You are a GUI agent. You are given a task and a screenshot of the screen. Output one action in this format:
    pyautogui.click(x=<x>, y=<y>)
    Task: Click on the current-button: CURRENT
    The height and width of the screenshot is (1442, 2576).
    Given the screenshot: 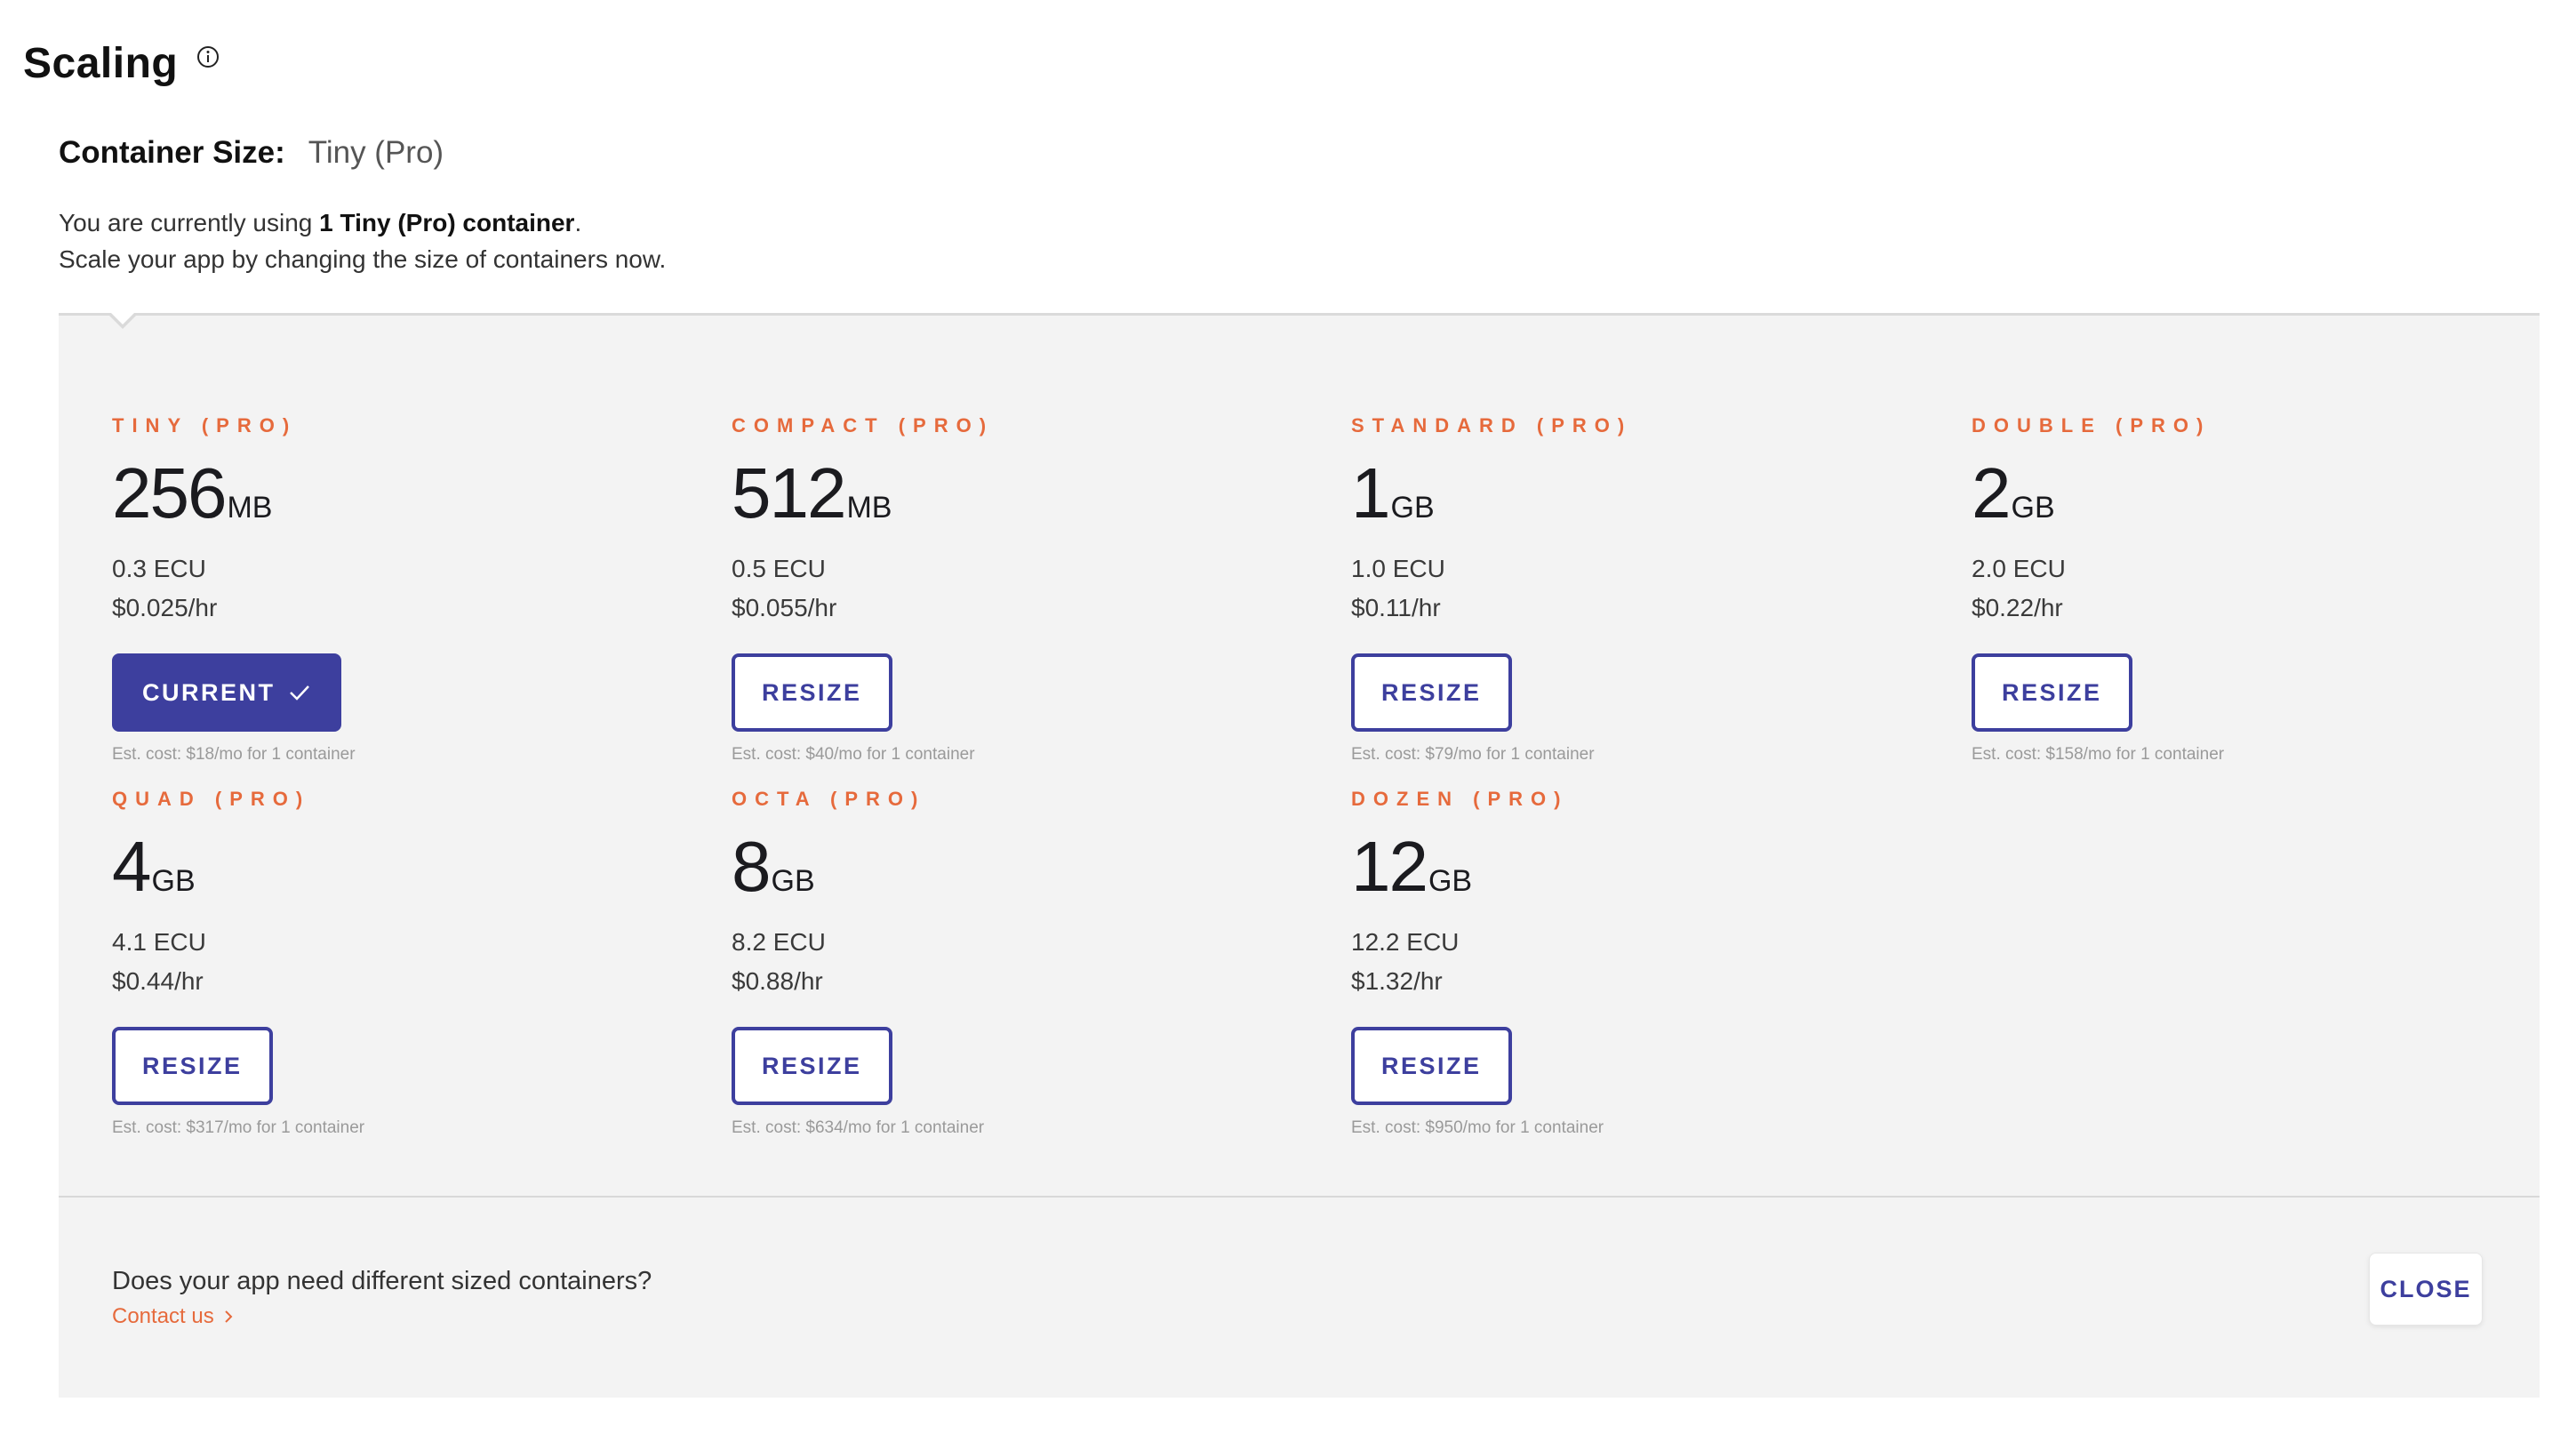 What is the action you would take?
    pyautogui.click(x=226, y=692)
    